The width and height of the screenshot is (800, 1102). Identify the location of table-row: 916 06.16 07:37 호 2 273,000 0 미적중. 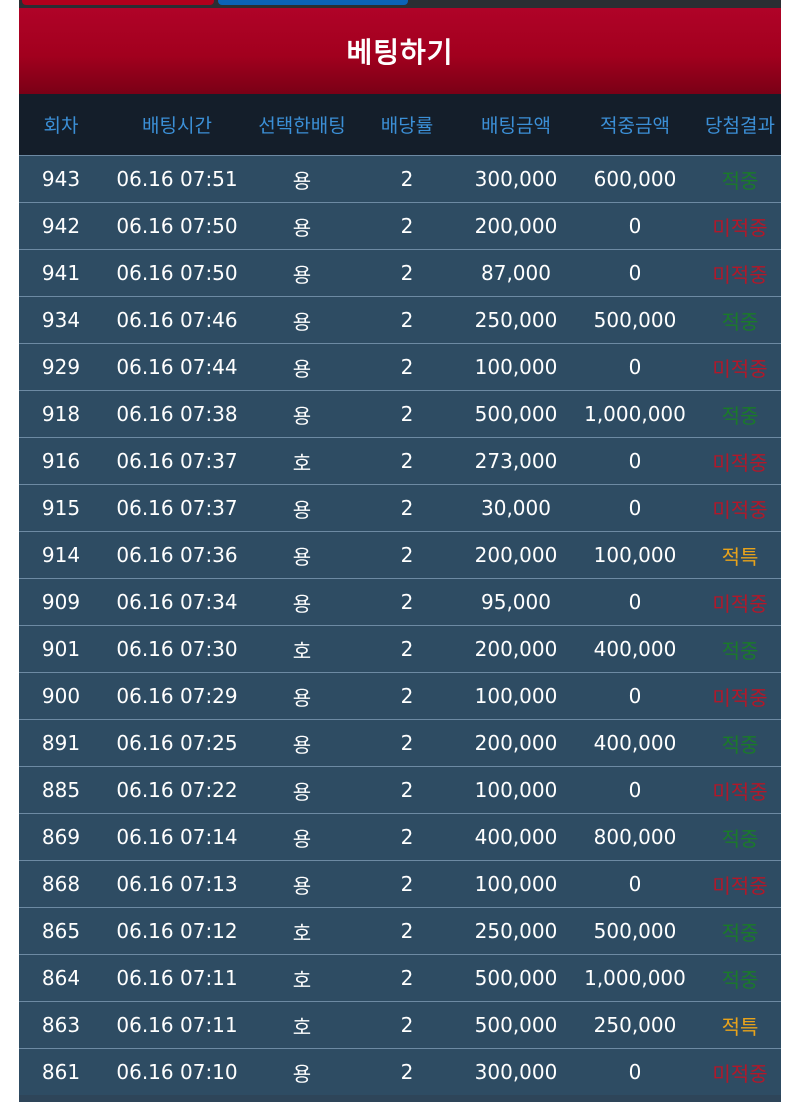
(400, 460).